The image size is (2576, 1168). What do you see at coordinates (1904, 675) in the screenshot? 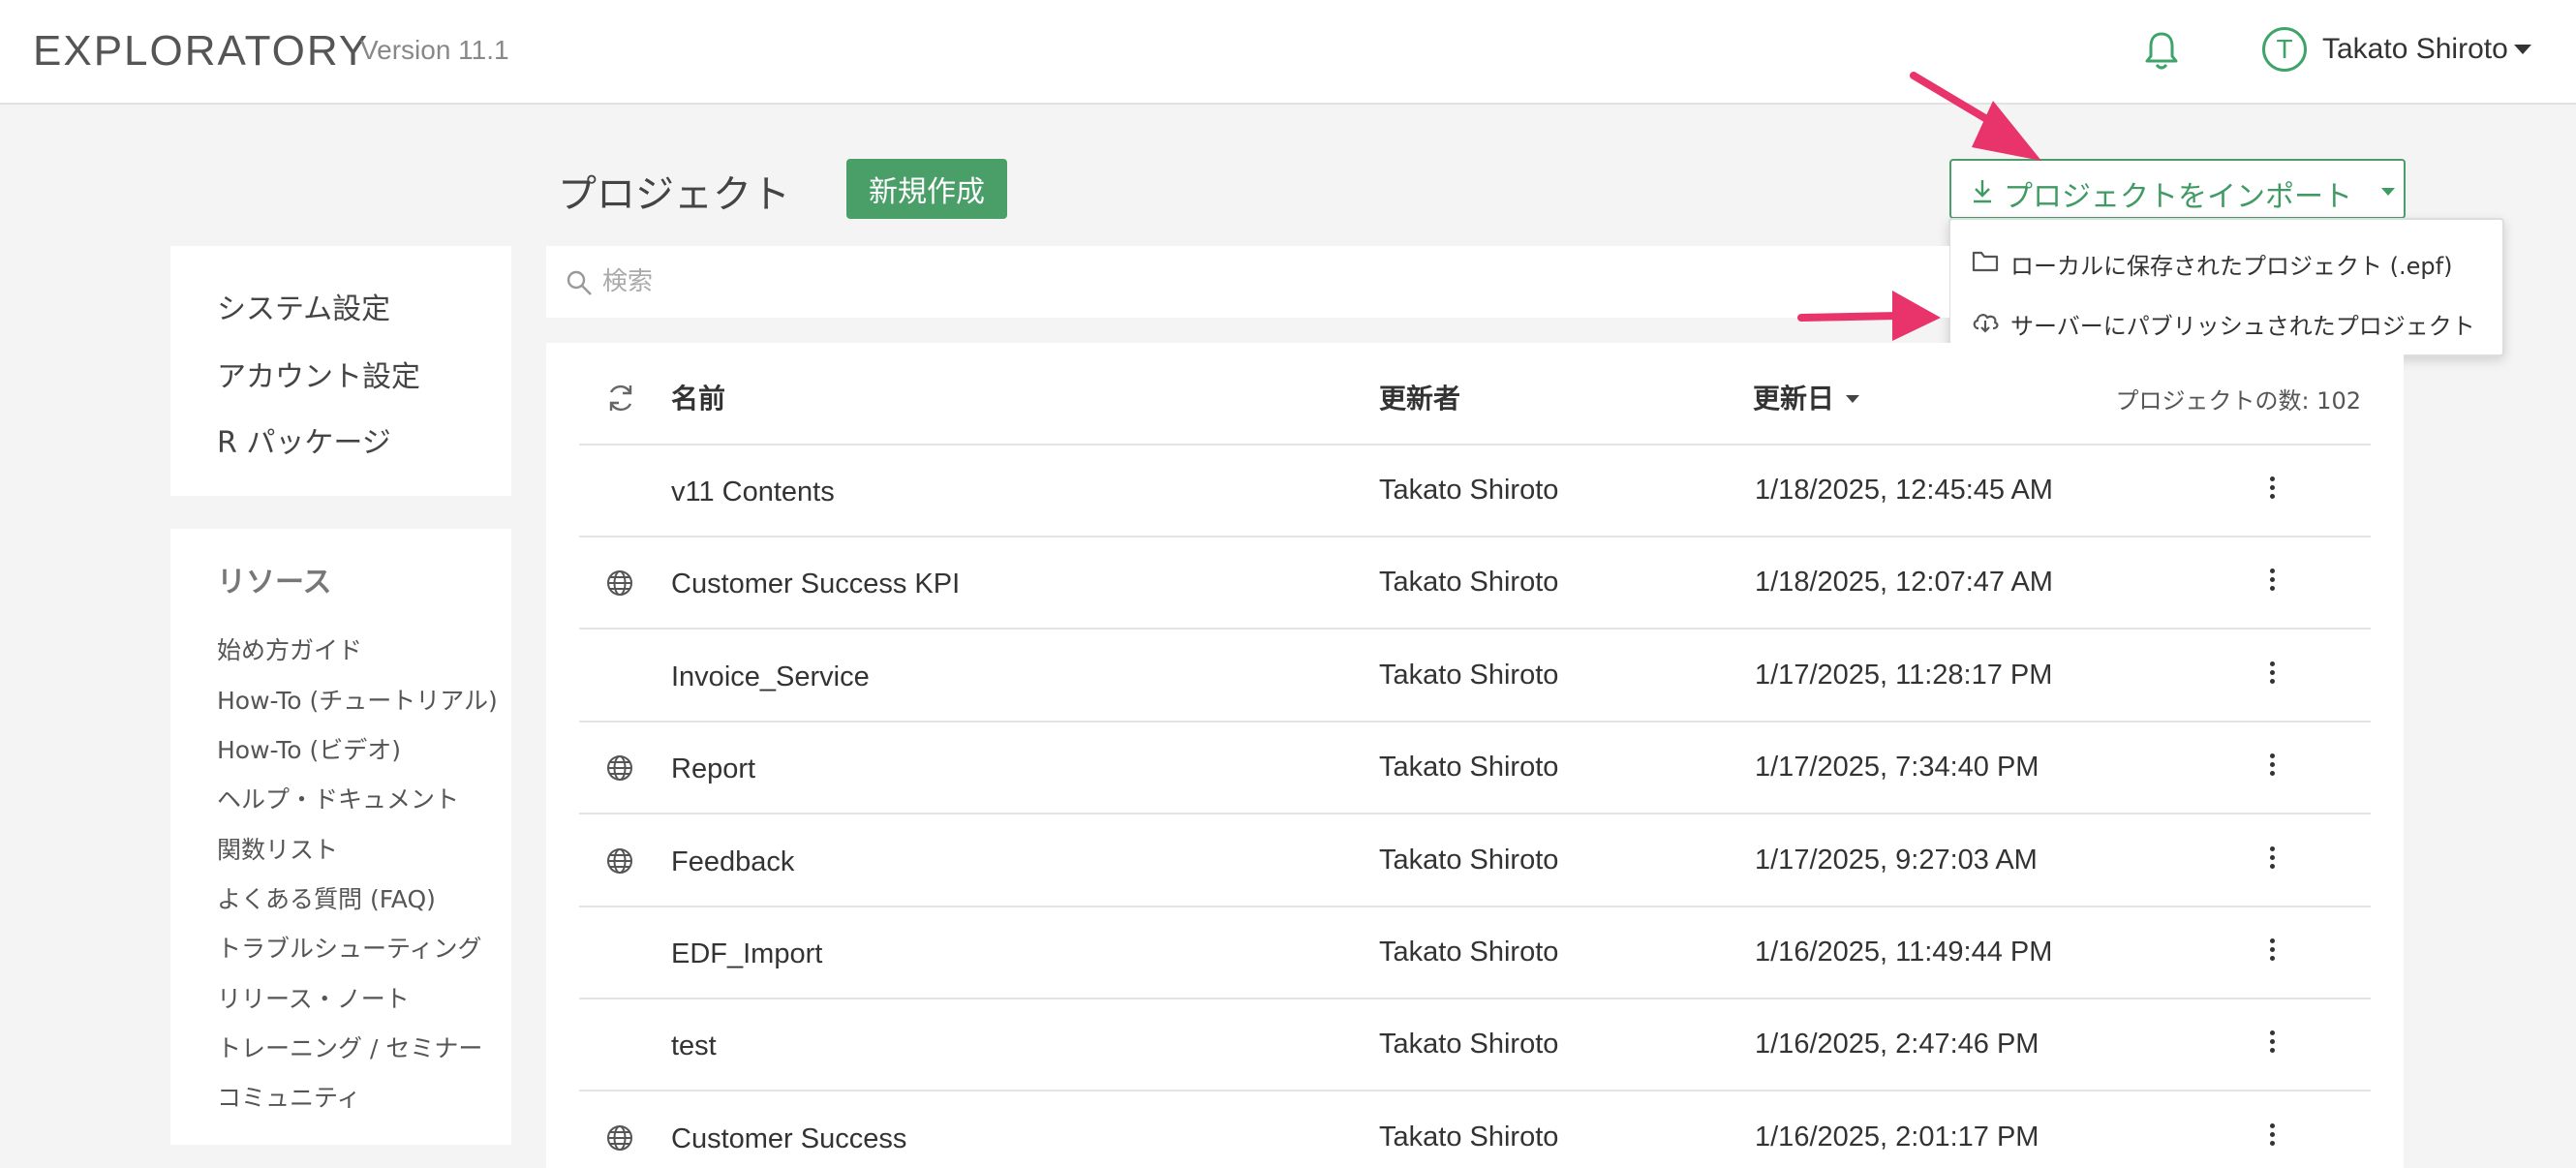
I see `project-updated-at: 1/17/2025, 11:28:17 PM` at bounding box center [1904, 675].